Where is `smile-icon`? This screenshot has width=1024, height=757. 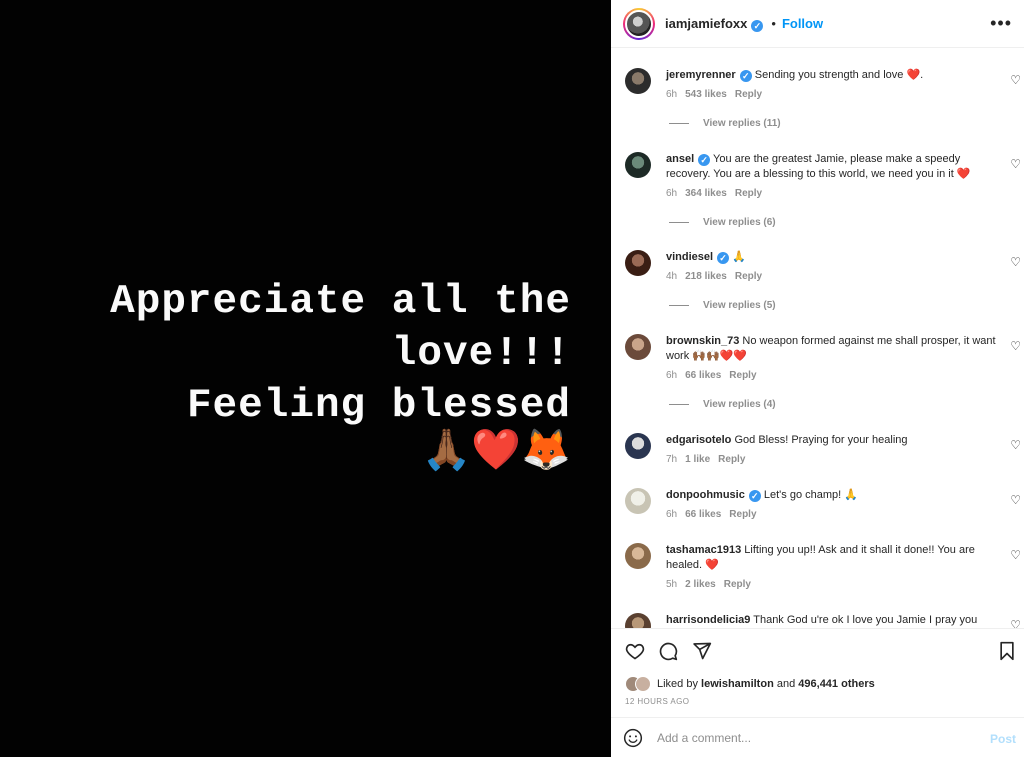
smile-icon is located at coordinates (633, 738).